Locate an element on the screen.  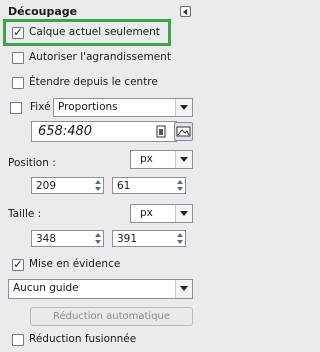
guides-value: Aucun guide is located at coordinates (46, 288).